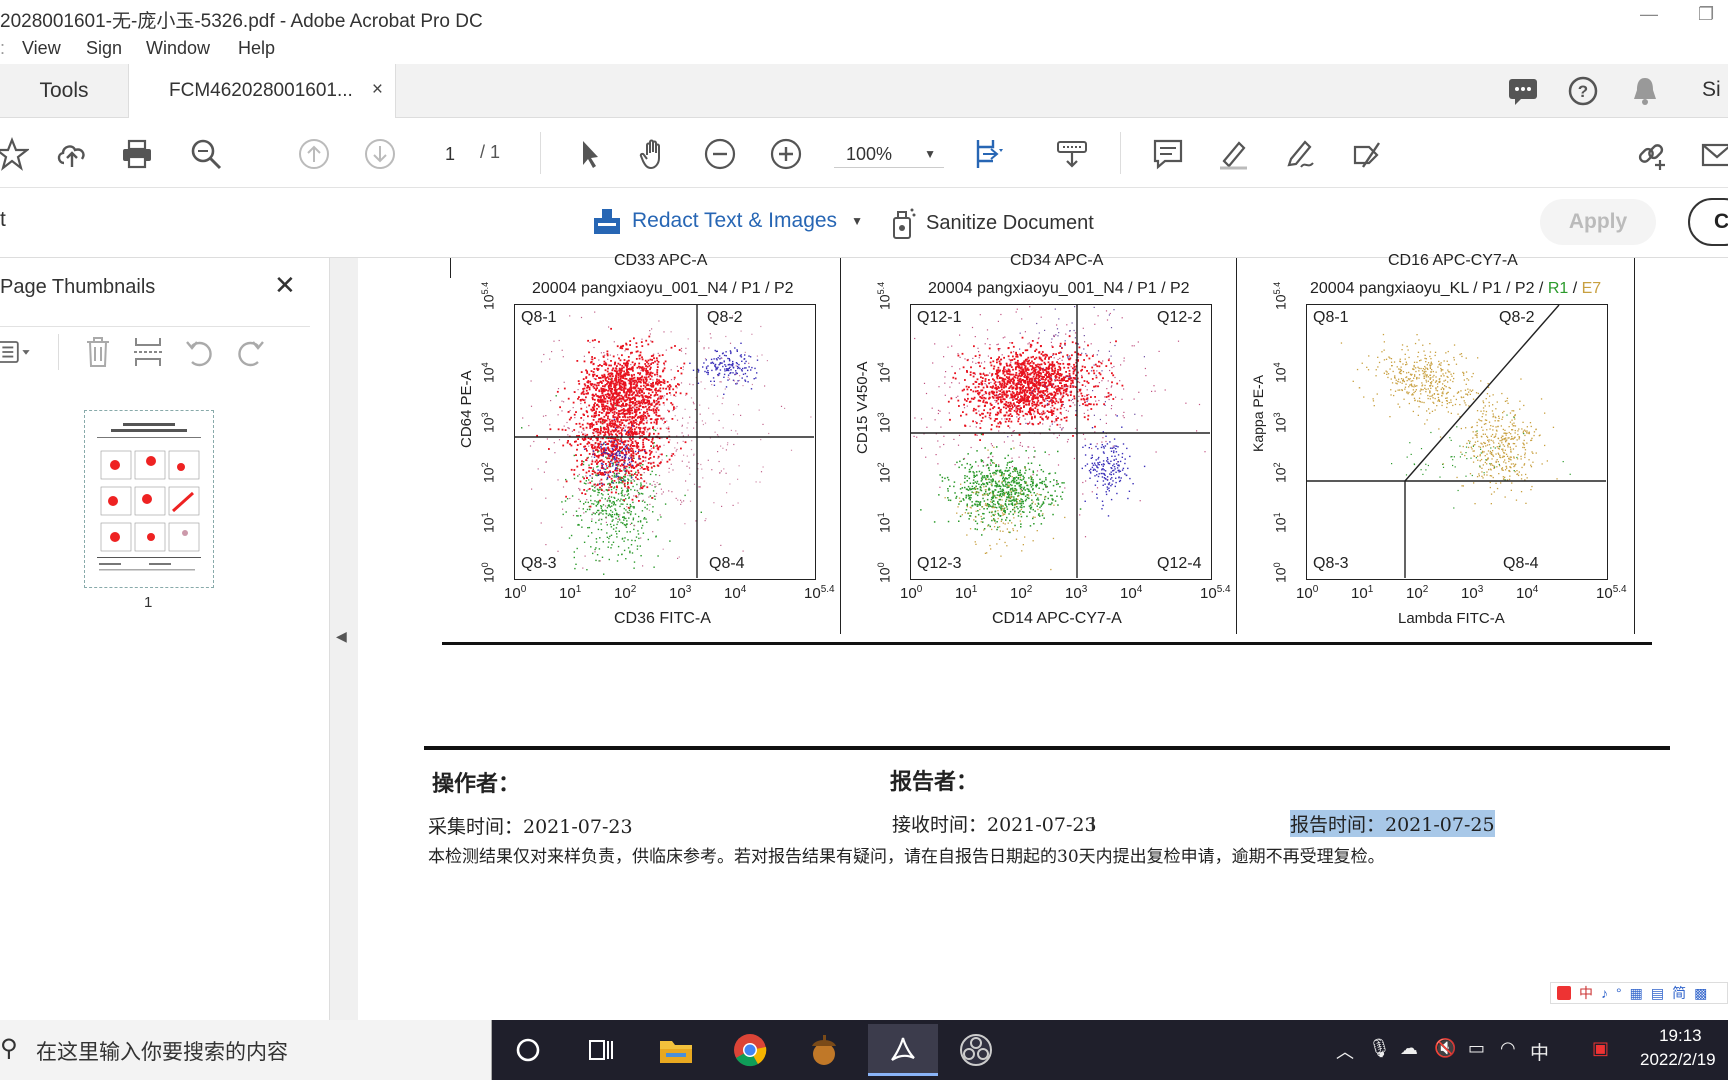  I want to click on scroll-mode-icon, so click(1072, 154).